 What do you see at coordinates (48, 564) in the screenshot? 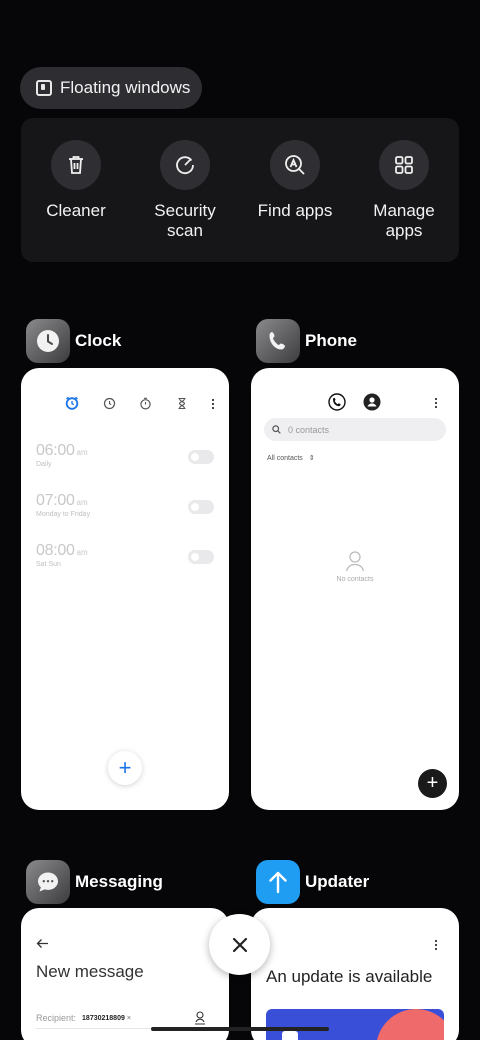
I see `alarm-days: Sat Sun` at bounding box center [48, 564].